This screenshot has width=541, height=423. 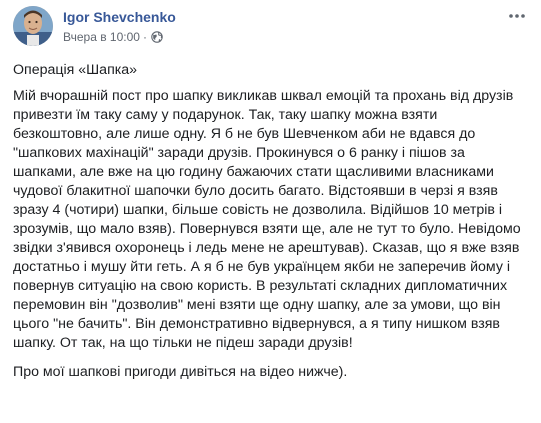 I want to click on more-options-icon, so click(x=517, y=16).